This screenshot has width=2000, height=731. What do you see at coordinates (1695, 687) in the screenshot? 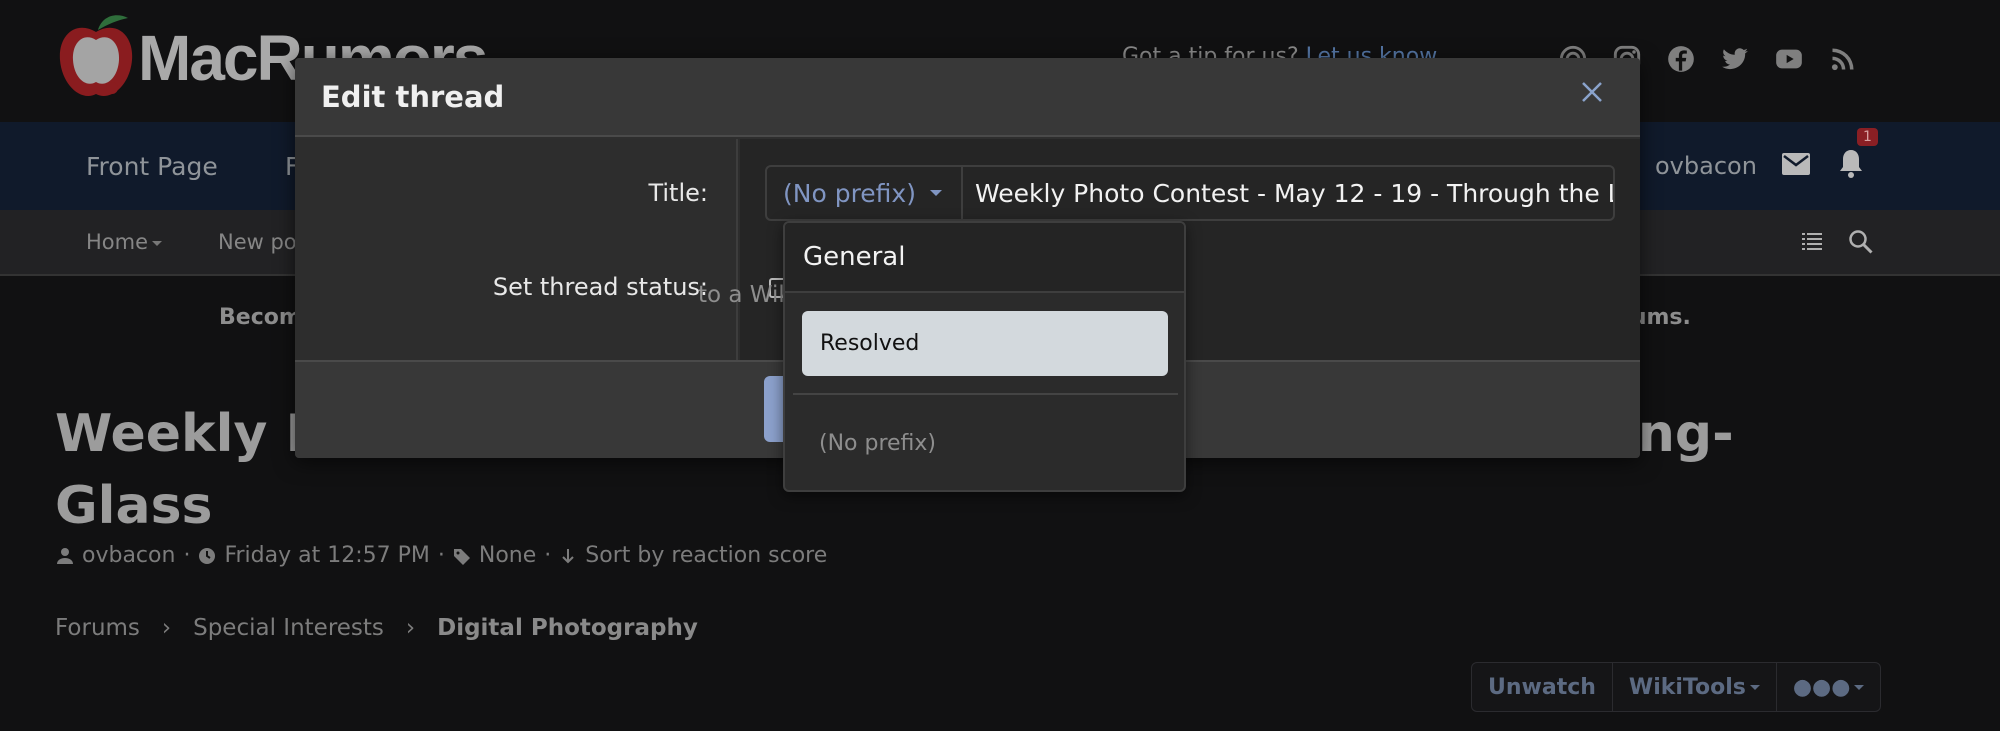
I see `wikitools-button: WikiTools` at bounding box center [1695, 687].